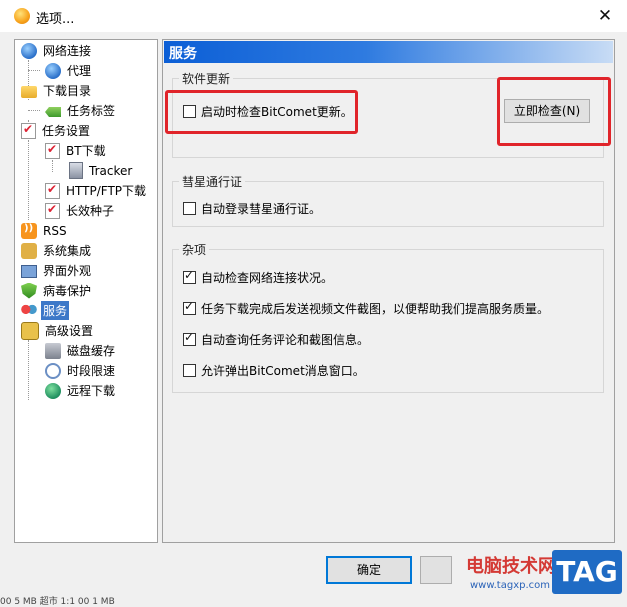 The height and width of the screenshot is (607, 627). I want to click on tree-item-label: 时段限速, so click(91, 371).